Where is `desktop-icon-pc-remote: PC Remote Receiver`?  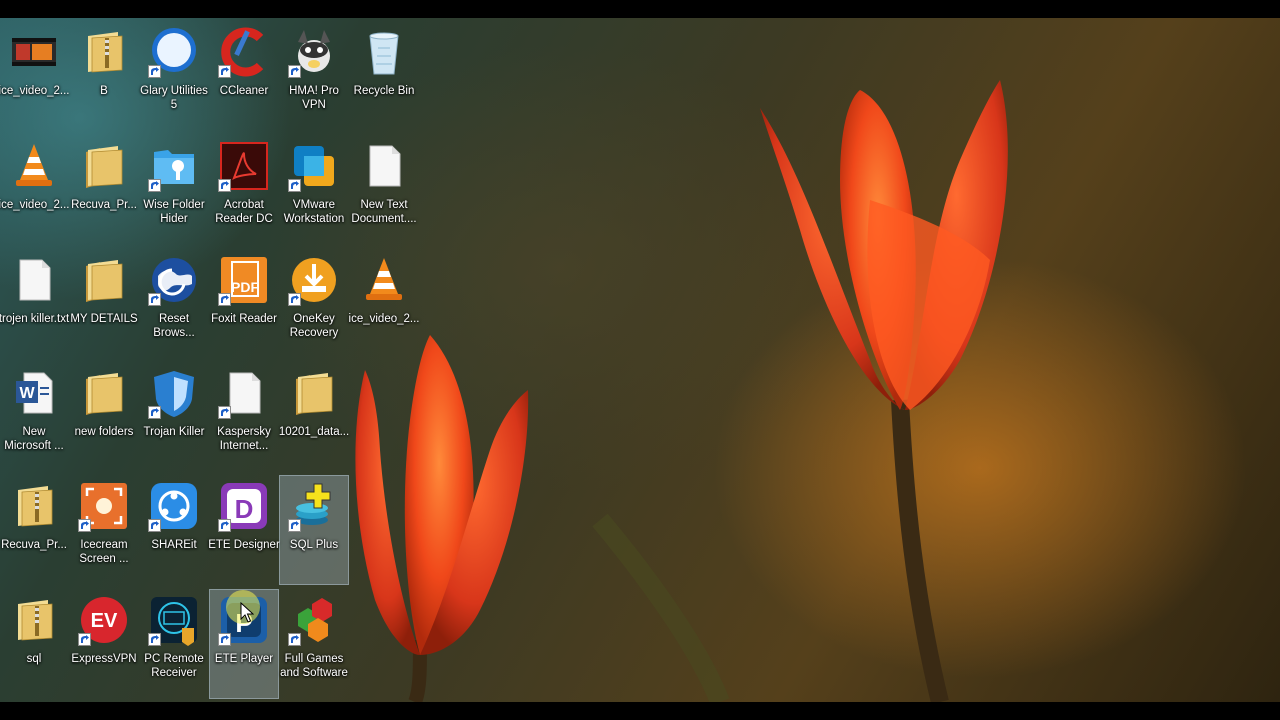
desktop-icon-pc-remote: PC Remote Receiver is located at coordinates (174, 644).